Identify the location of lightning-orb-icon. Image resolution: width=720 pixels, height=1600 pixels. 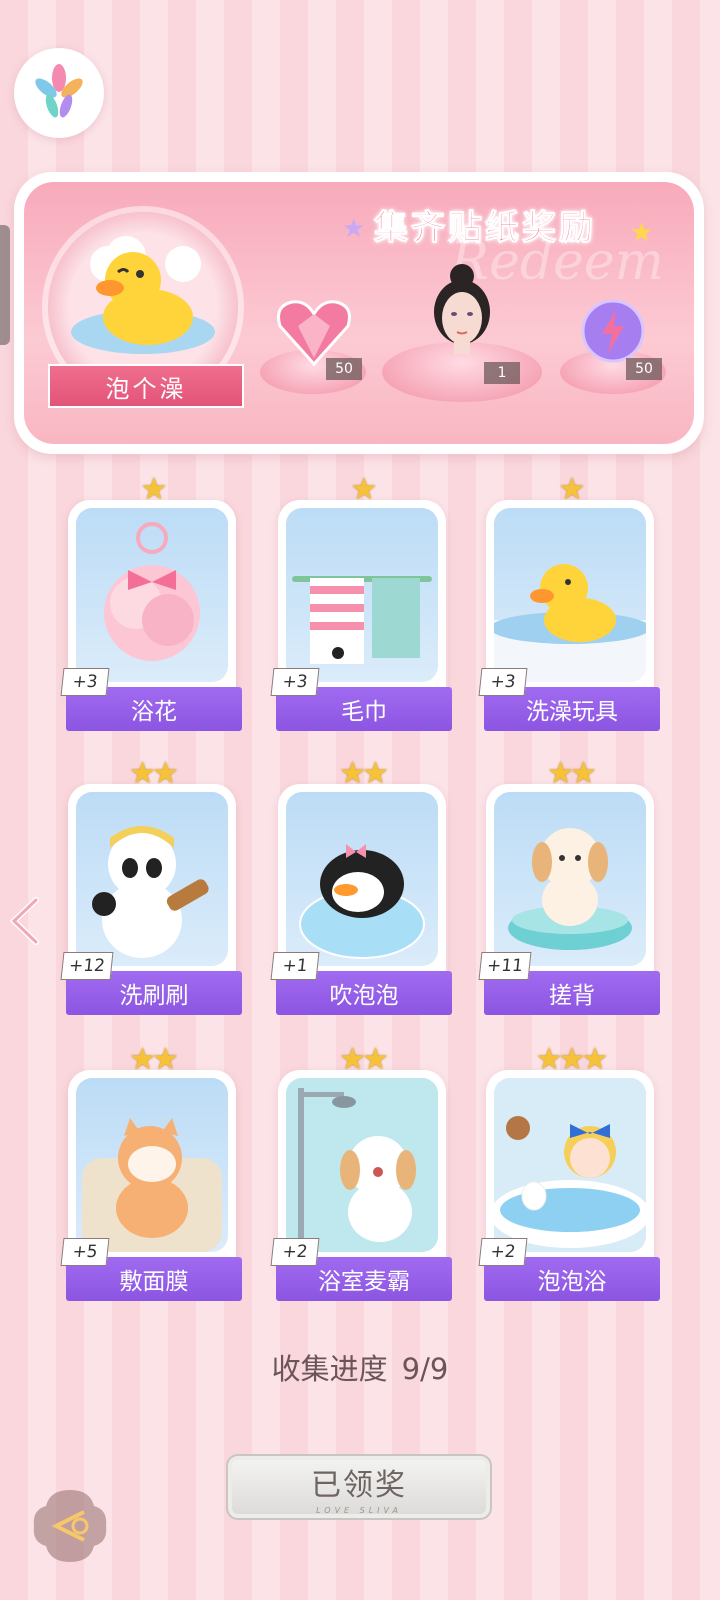
(613, 331).